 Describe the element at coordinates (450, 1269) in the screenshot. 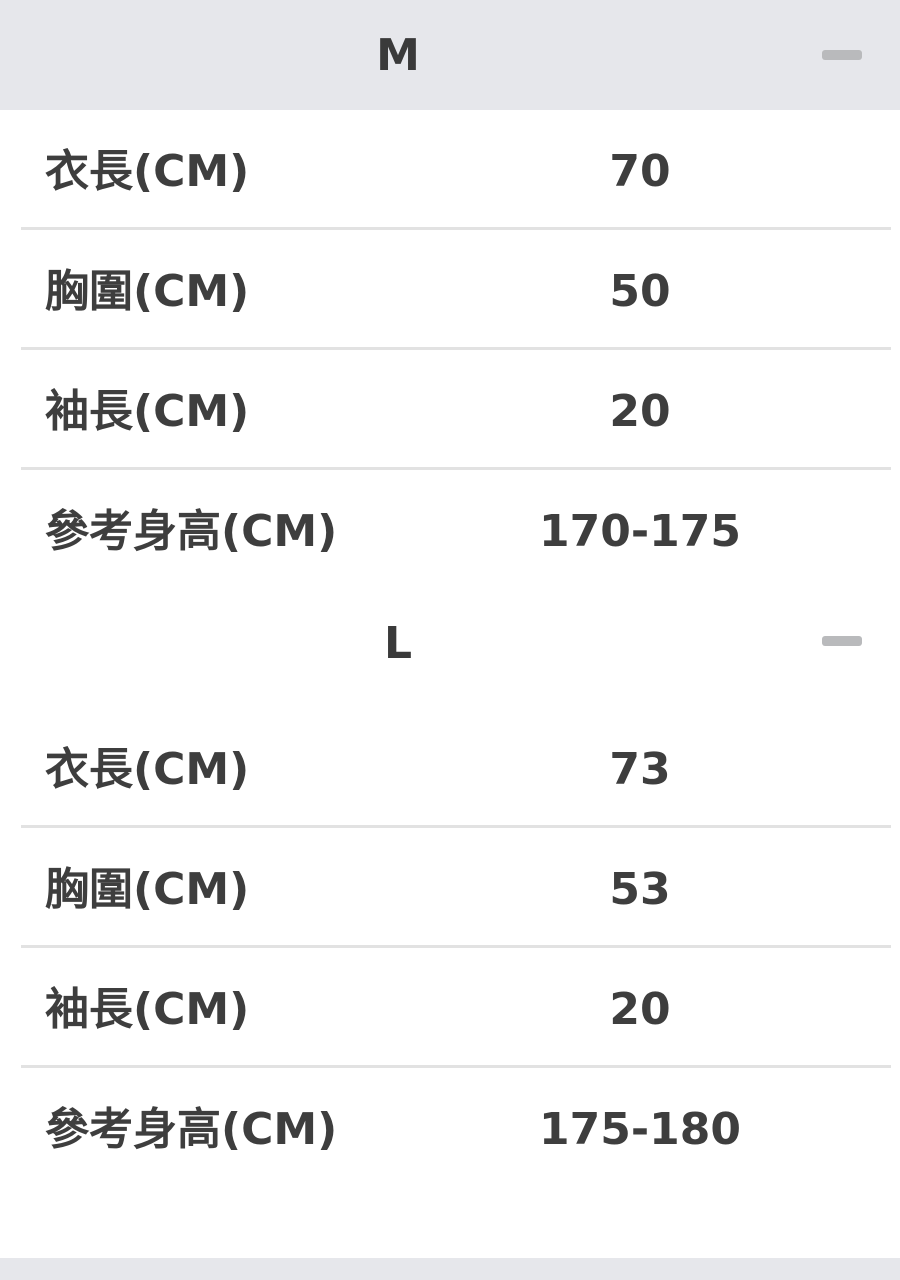

I see `next-section-header` at that location.